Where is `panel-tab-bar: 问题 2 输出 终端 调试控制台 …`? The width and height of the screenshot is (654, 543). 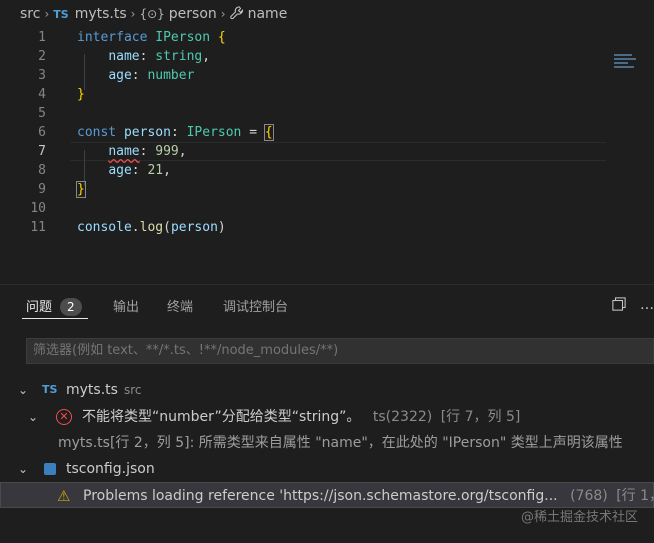
panel-tab-bar: 问题 2 输出 终端 调试控制台 … is located at coordinates (327, 305).